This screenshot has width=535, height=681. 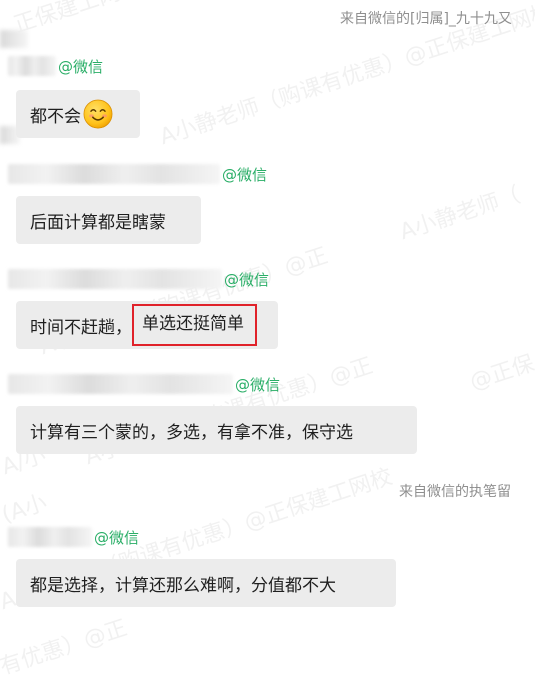 I want to click on message-text: 后面计算都是瞎蒙, so click(x=98, y=222).